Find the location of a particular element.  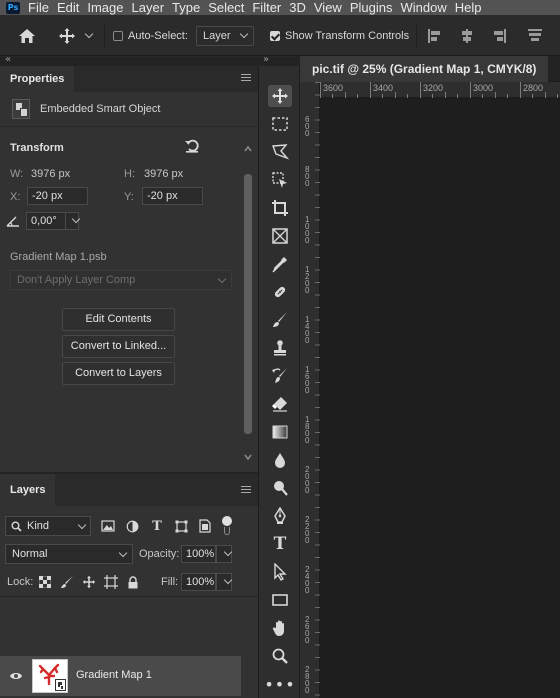

blur-tool is located at coordinates (280, 460).